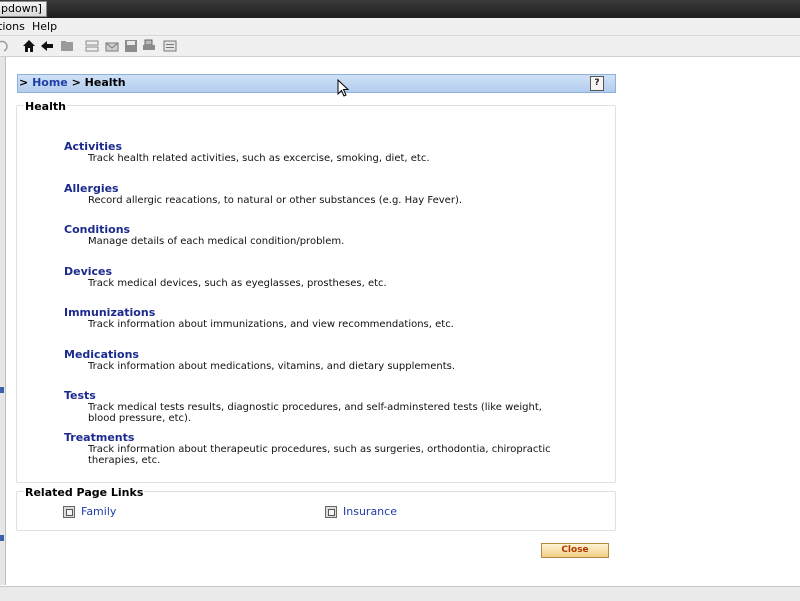 The height and width of the screenshot is (601, 800). I want to click on category-link-devices: Devices, so click(314, 271).